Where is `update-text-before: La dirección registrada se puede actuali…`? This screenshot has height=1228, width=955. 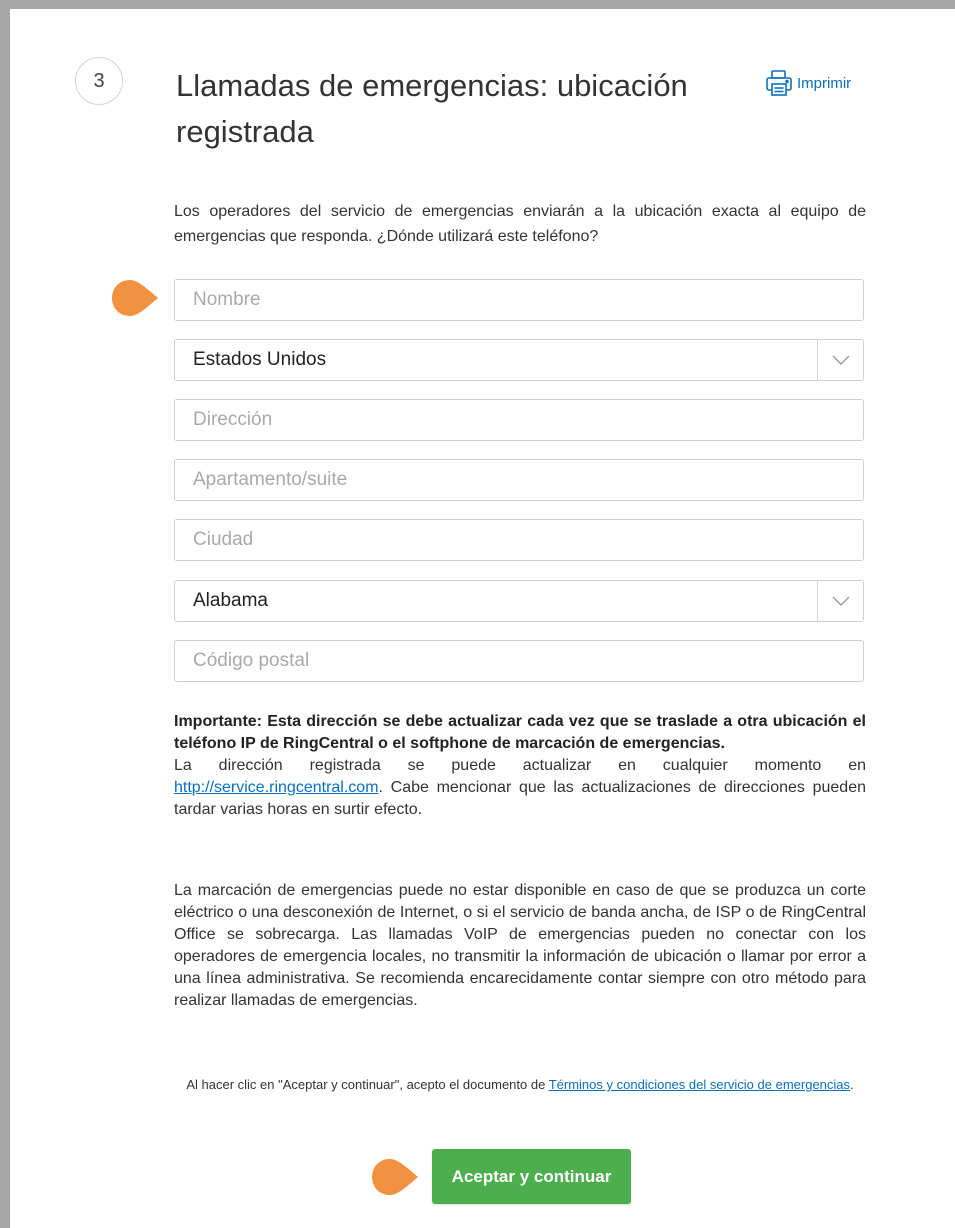 update-text-before: La dirección registrada se puede actuali… is located at coordinates (520, 765).